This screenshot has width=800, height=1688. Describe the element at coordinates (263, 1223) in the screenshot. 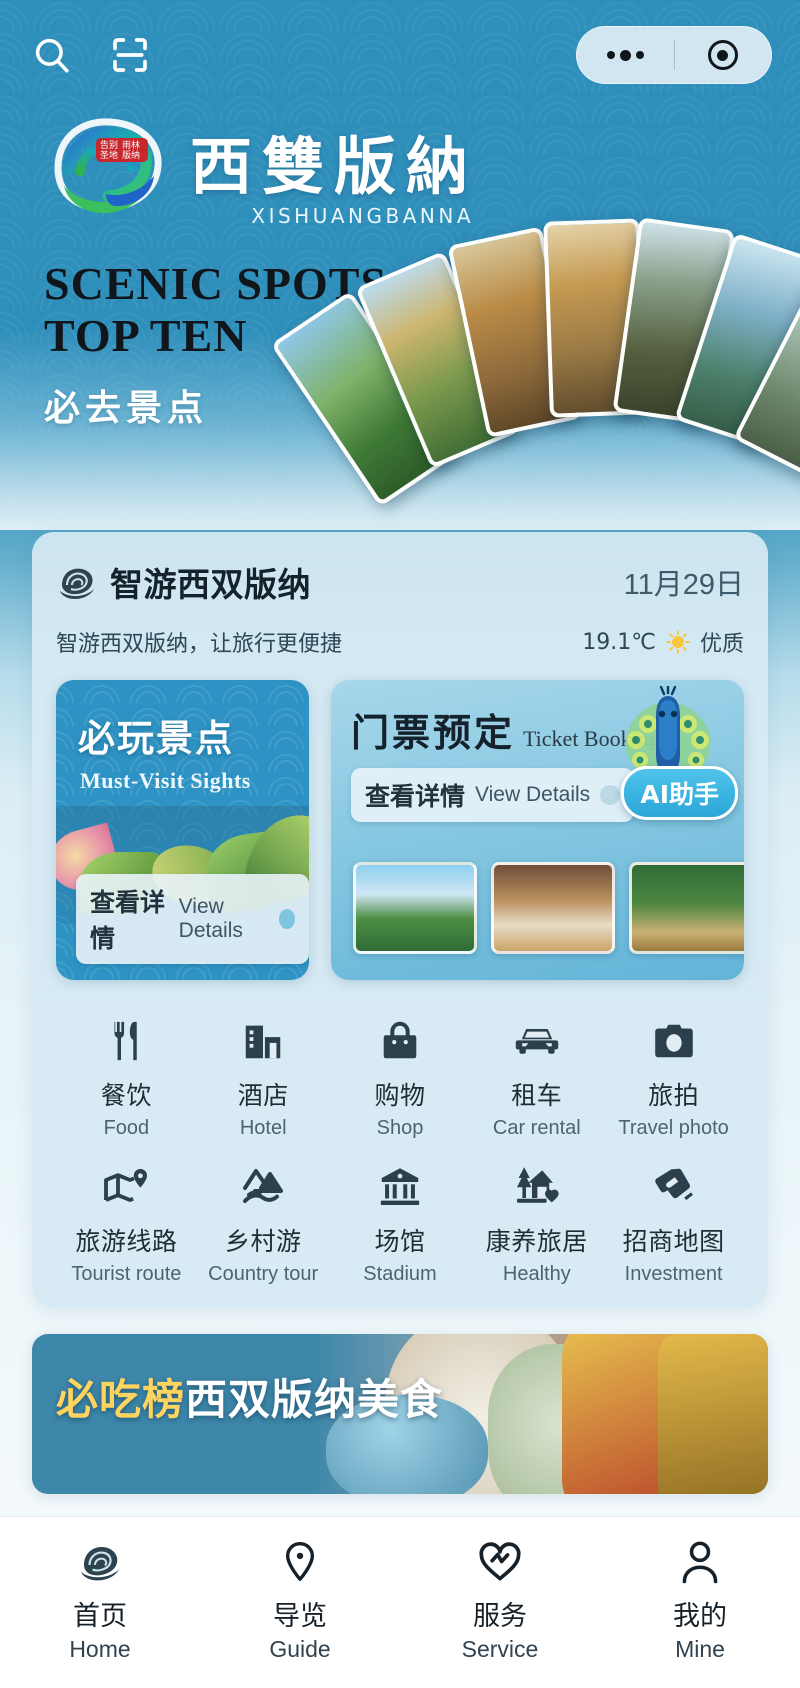

I see `grid-item-country-tour: 乡村游 Country tour` at that location.